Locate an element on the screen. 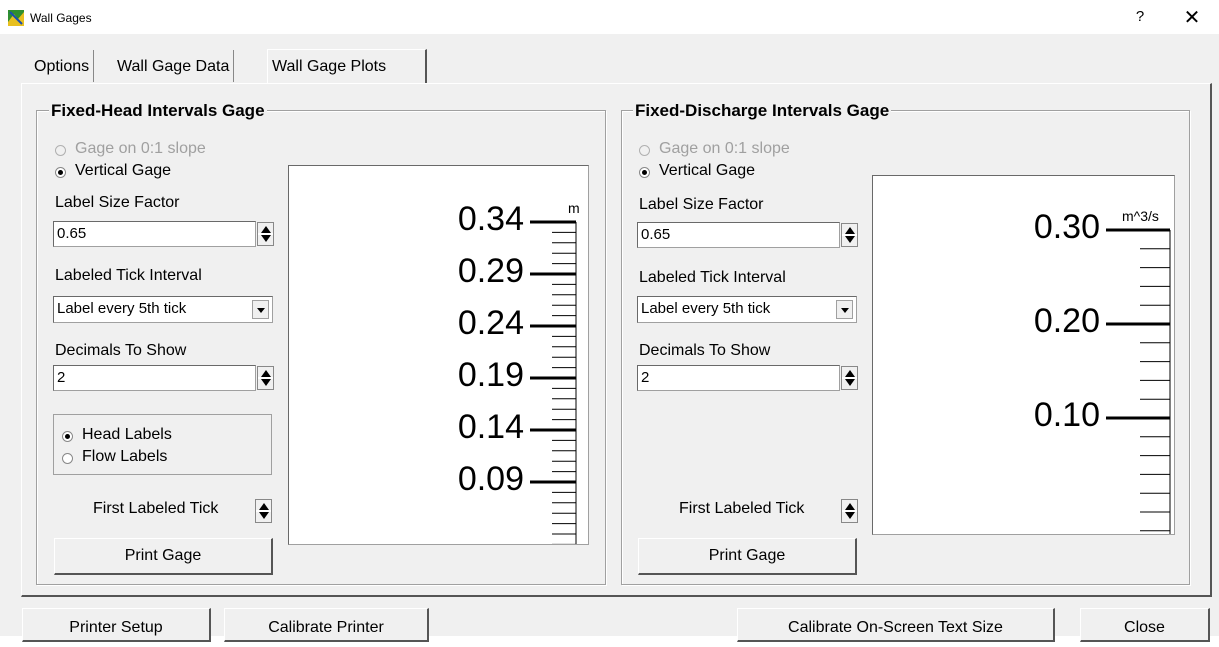 The height and width of the screenshot is (647, 1219). right-decimals-spinner is located at coordinates (849, 378).